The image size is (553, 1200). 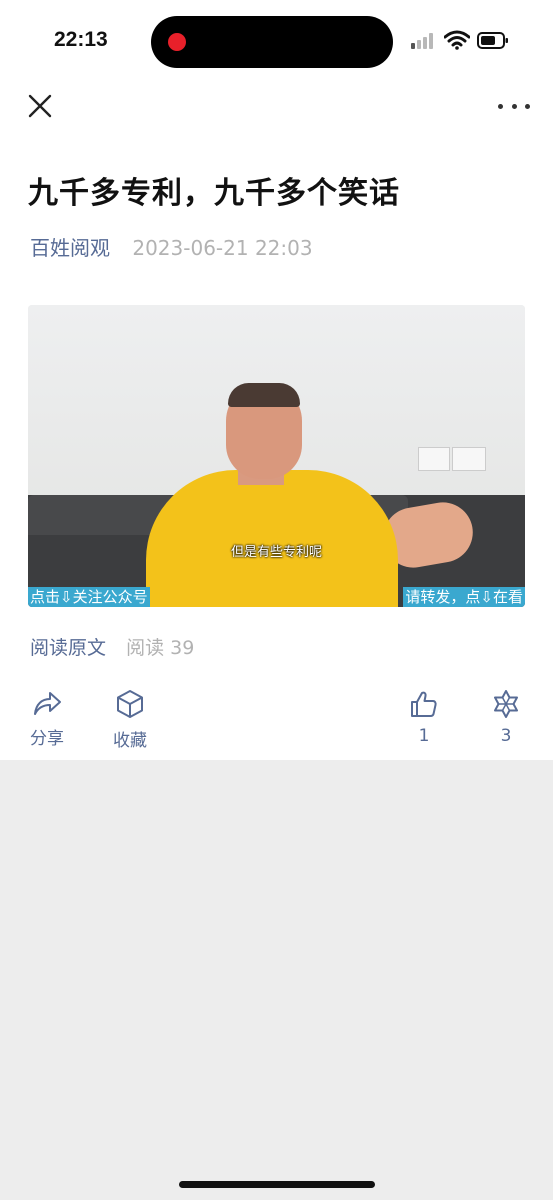 I want to click on close-icon, so click(x=40, y=106).